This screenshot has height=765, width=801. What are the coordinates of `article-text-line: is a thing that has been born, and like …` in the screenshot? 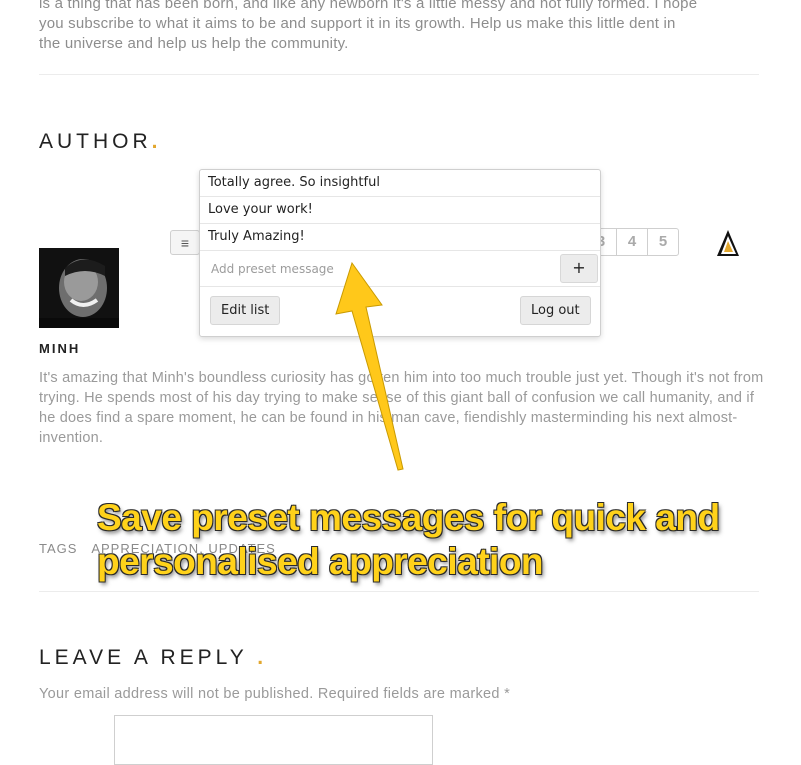 It's located at (368, 6).